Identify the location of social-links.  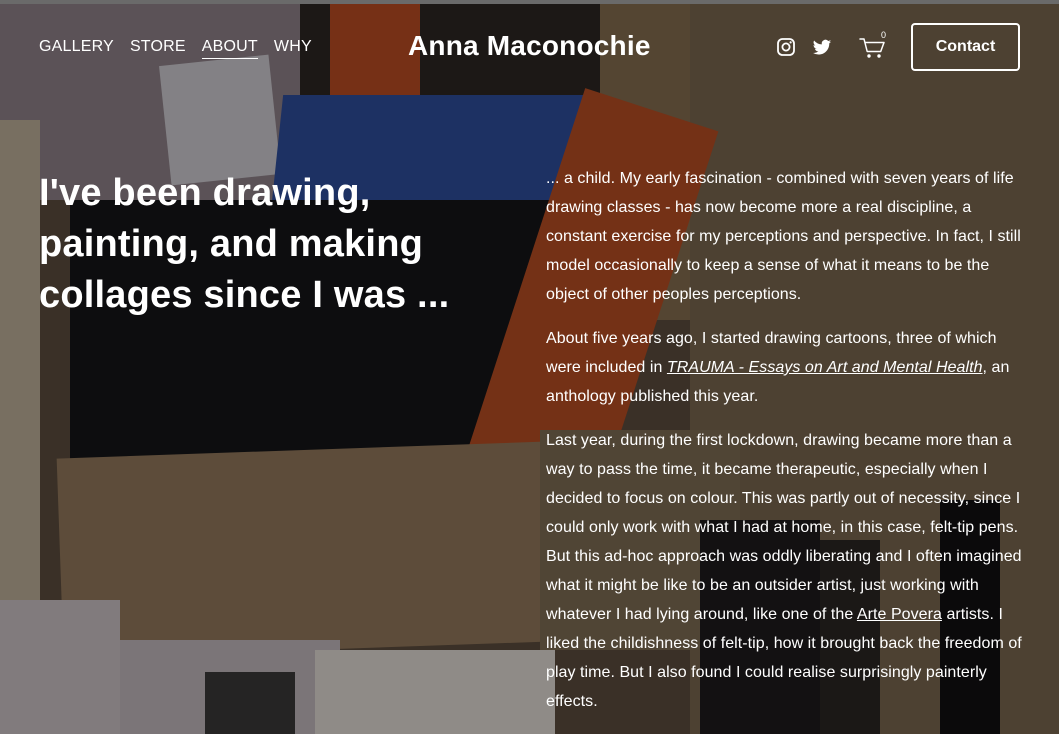
(804, 47).